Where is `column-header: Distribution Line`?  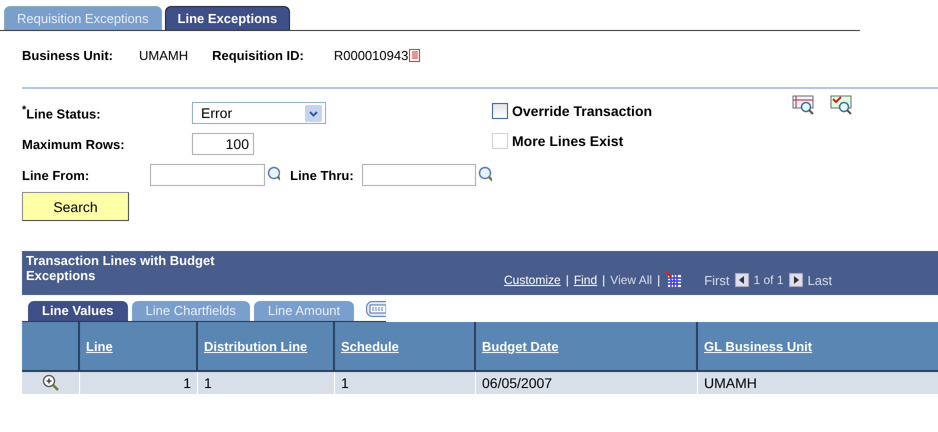
column-header: Distribution Line is located at coordinates (266, 347).